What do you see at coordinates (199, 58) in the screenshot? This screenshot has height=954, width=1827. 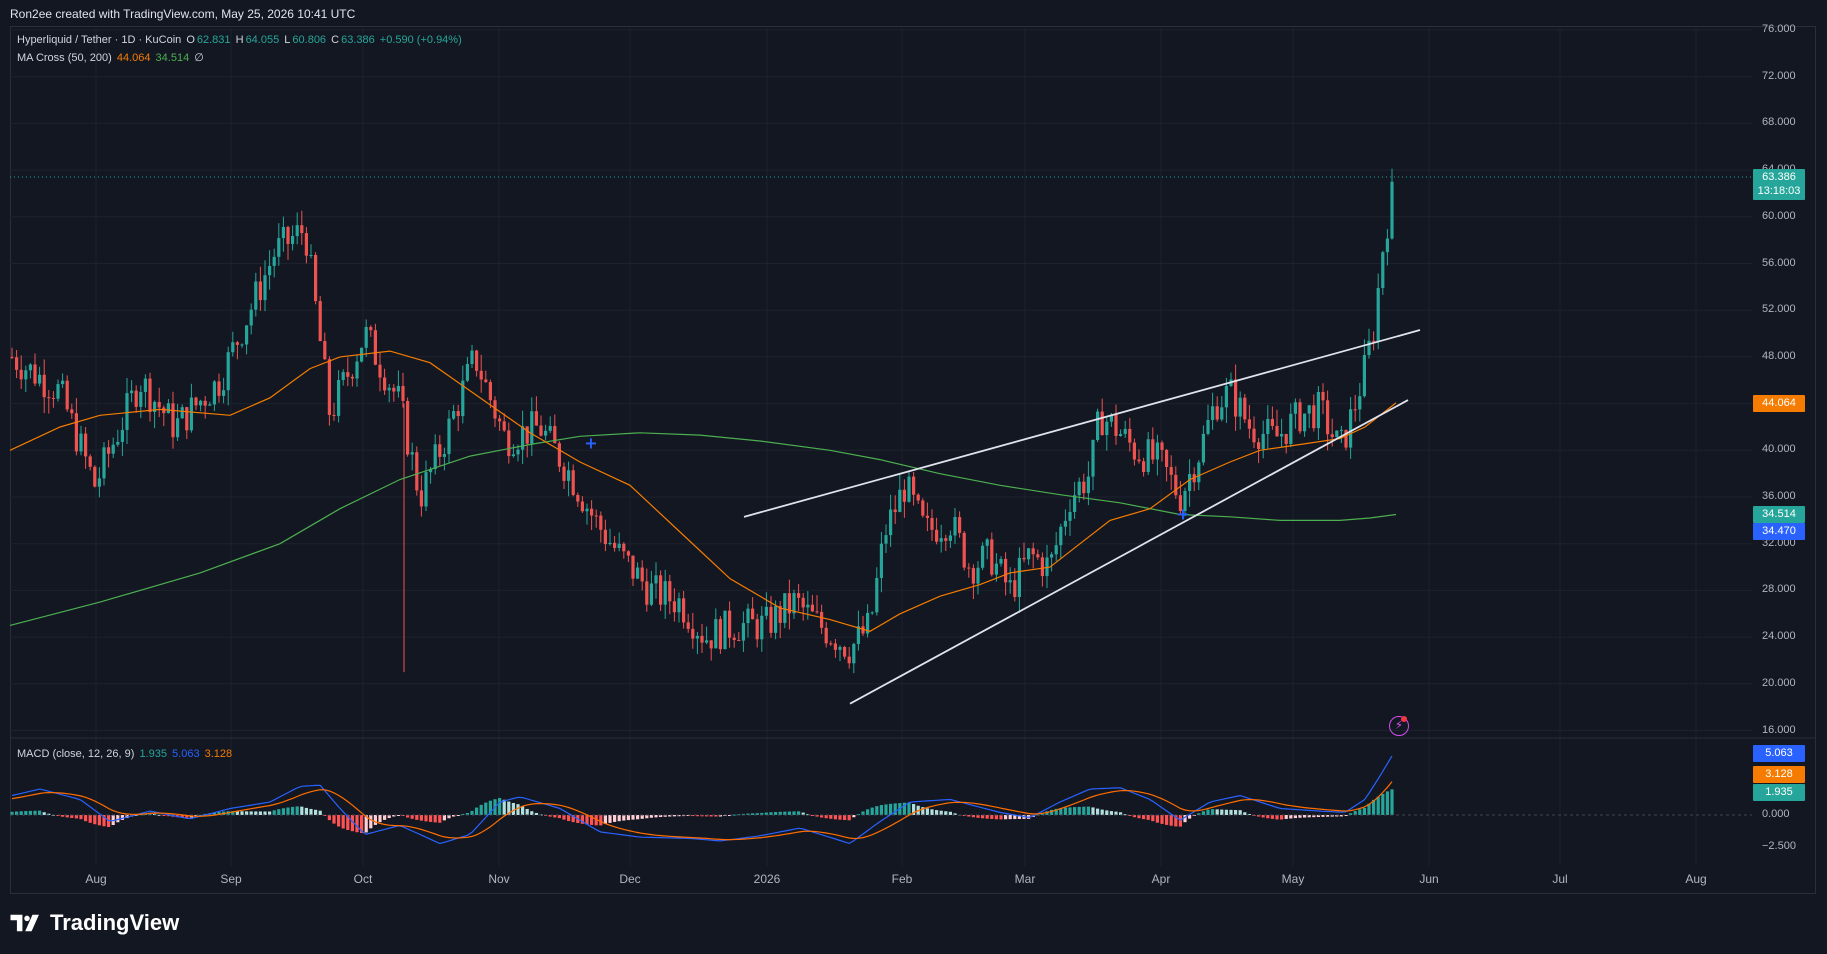 I see `ma-extra-value: ∅` at bounding box center [199, 58].